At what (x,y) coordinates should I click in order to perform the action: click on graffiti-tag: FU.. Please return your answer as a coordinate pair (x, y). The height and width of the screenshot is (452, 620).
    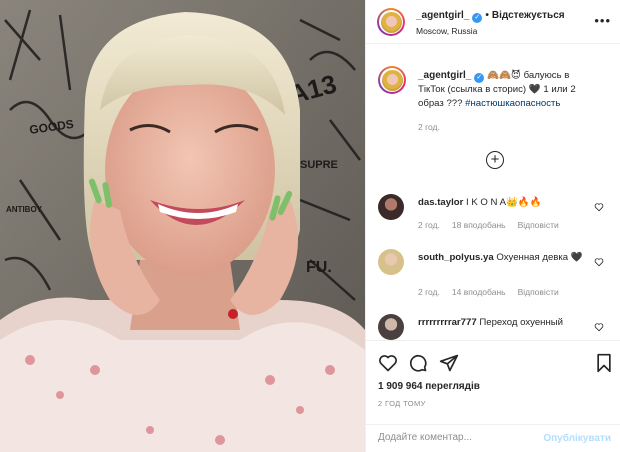
    Looking at the image, I should click on (319, 267).